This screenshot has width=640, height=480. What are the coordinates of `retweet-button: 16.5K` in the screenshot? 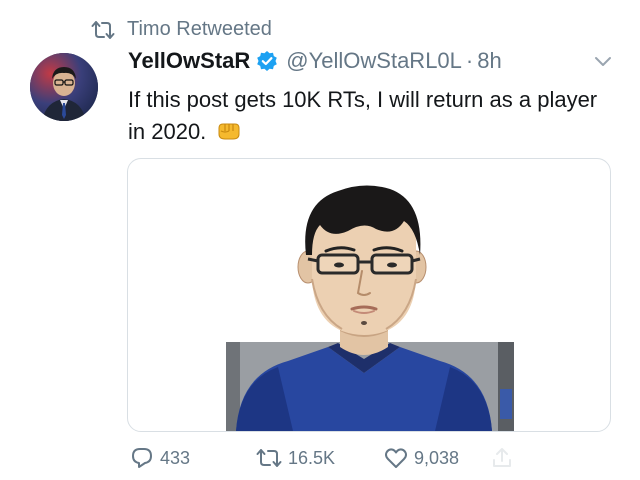 It's located at (295, 458).